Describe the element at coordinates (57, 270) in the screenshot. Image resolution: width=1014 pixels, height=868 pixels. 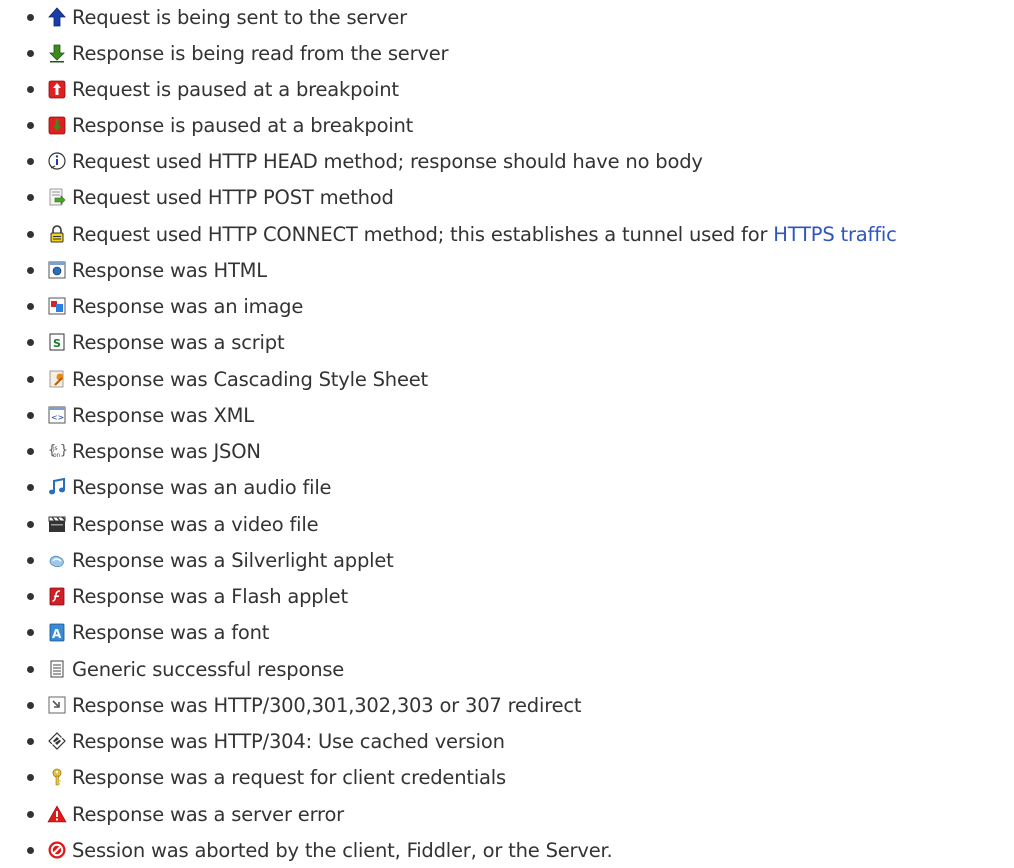
I see `html-icon` at that location.